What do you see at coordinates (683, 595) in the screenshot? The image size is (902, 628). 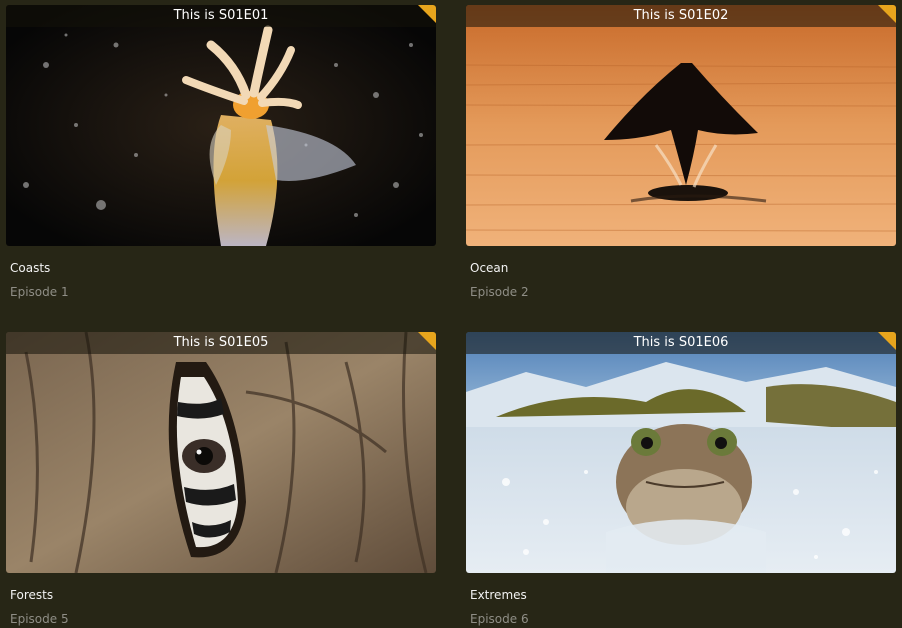 I see `episode-title: Extremes` at bounding box center [683, 595].